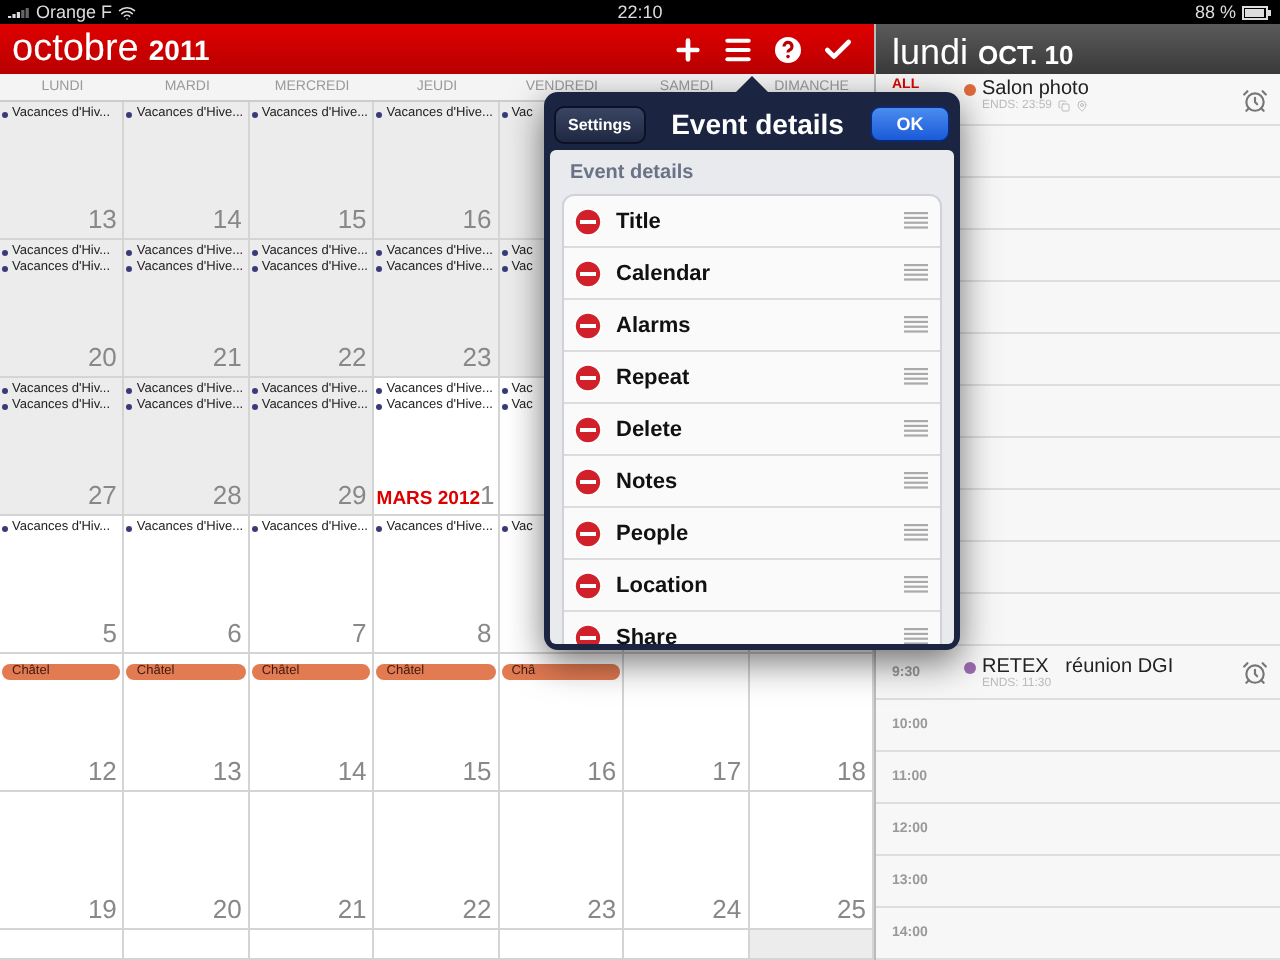  What do you see at coordinates (654, 377) in the screenshot?
I see `field-label: Repeat` at bounding box center [654, 377].